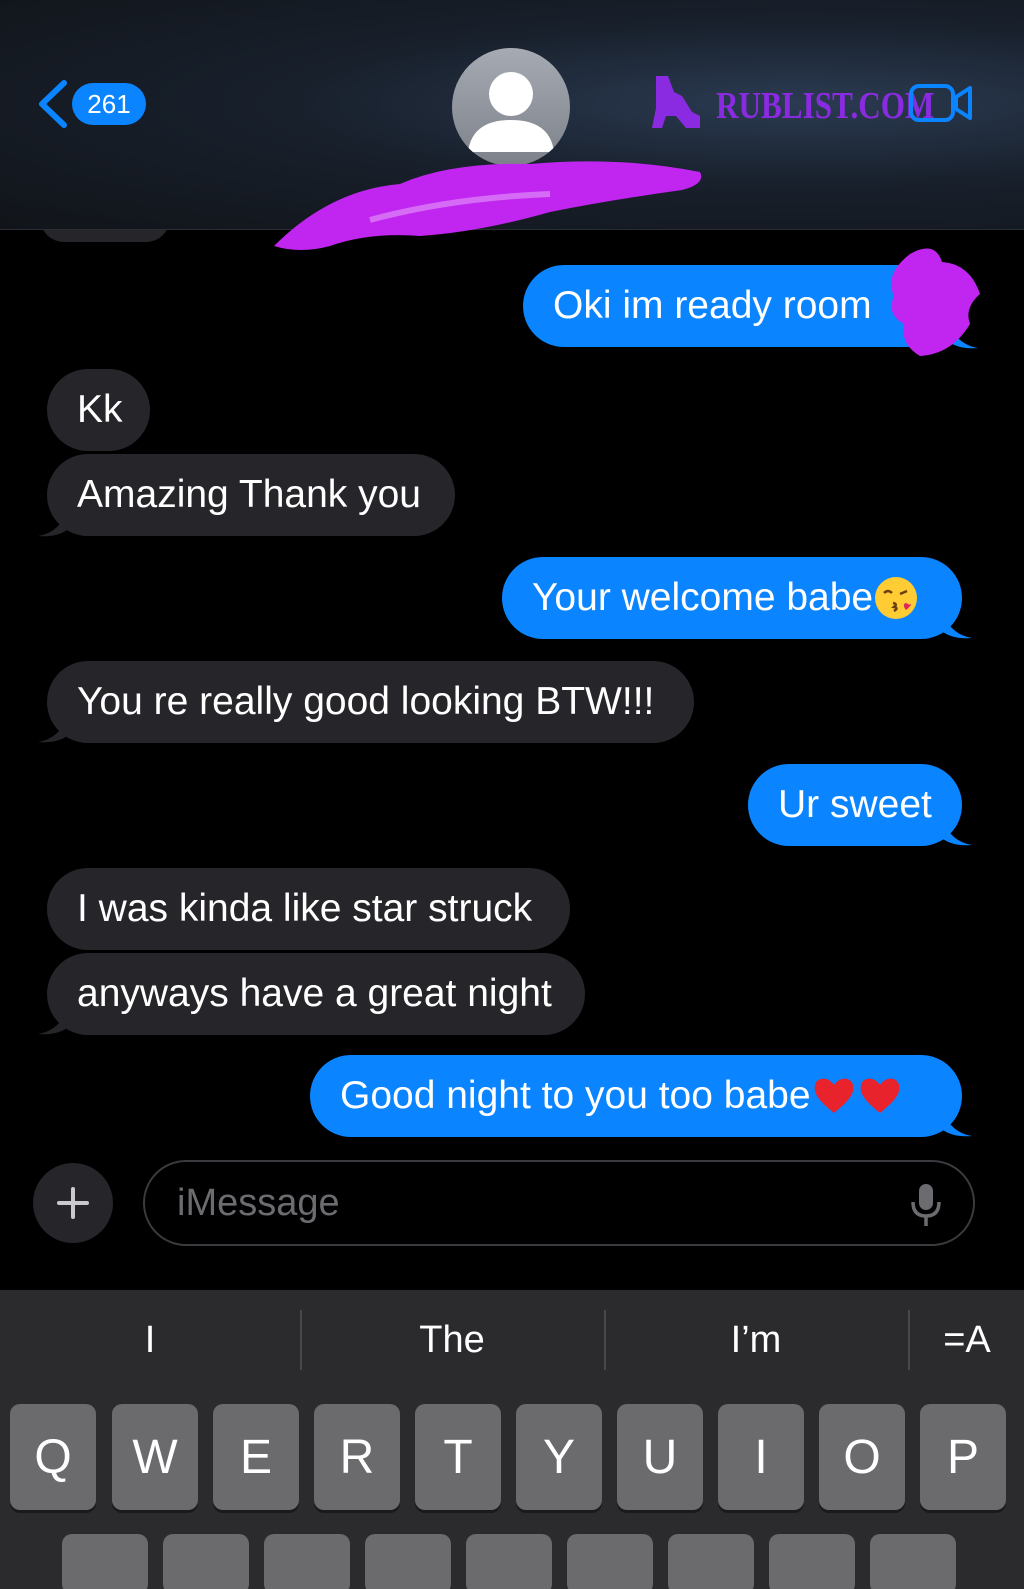 The height and width of the screenshot is (1589, 1024). I want to click on message-bubble-sent: Your welcome babe, so click(732, 598).